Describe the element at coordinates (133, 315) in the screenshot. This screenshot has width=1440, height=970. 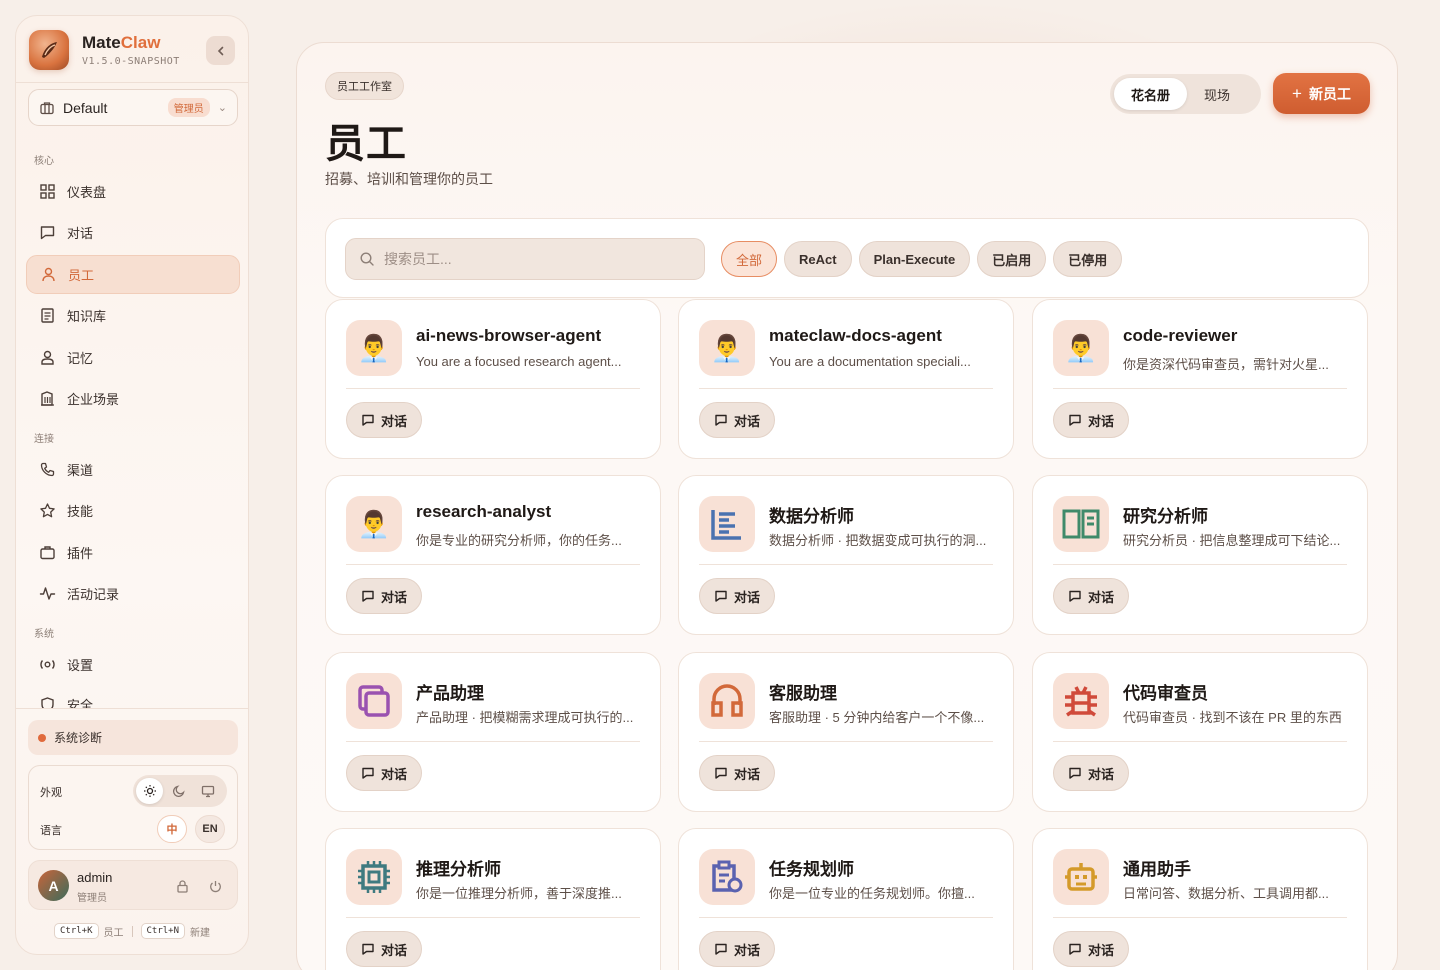
I see `sidebar-item-knowledge: 知识库` at that location.